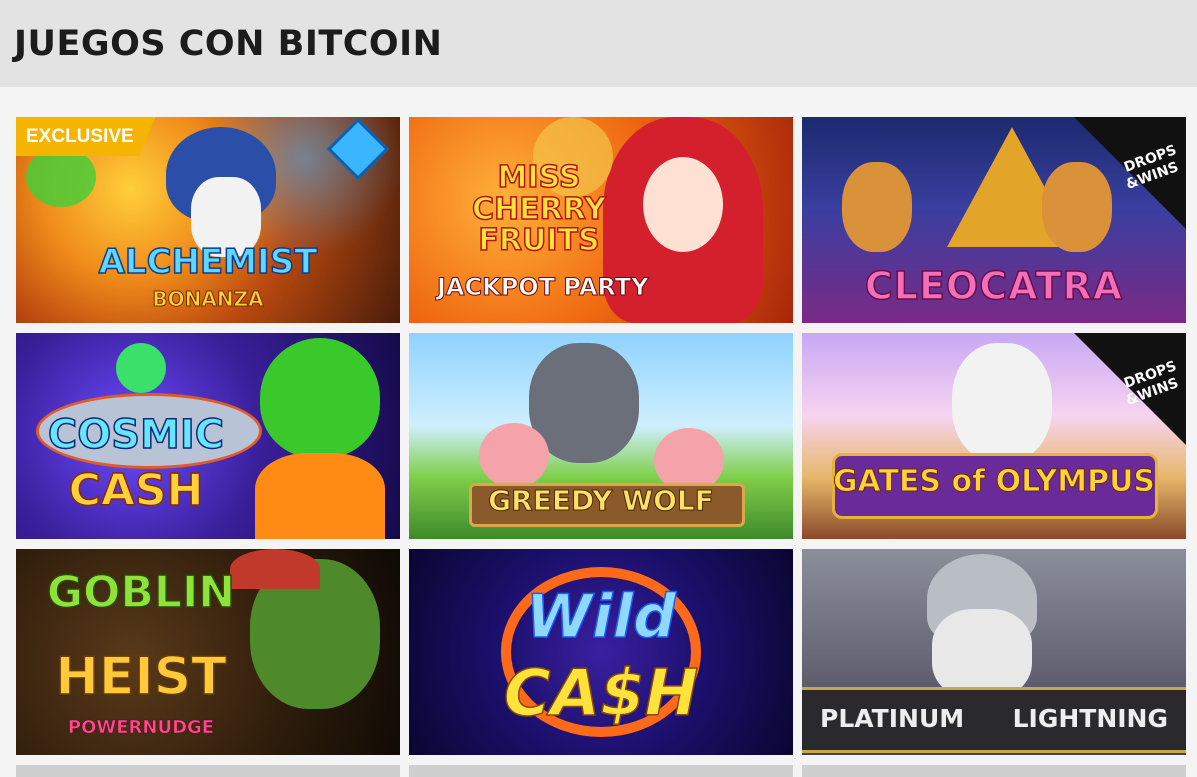  I want to click on game-title: GOBLIN, so click(141, 592).